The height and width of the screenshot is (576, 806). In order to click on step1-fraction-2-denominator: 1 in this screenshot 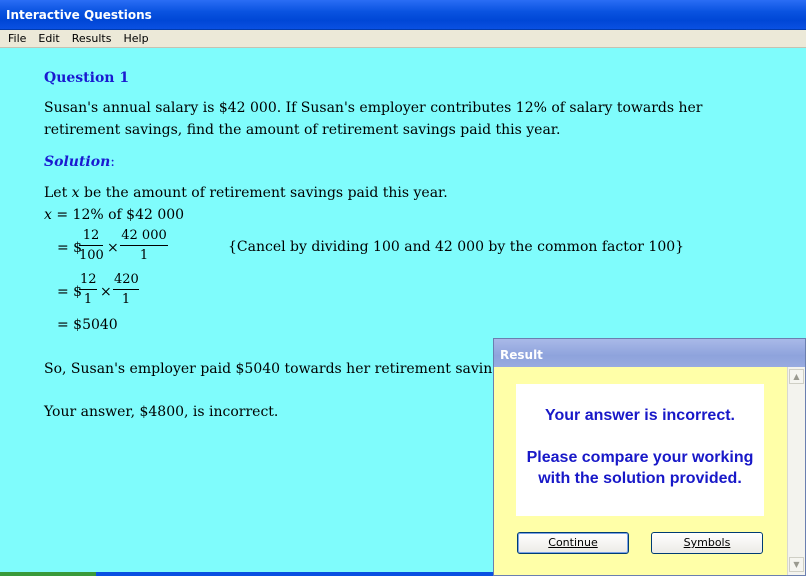, I will do `click(144, 255)`.